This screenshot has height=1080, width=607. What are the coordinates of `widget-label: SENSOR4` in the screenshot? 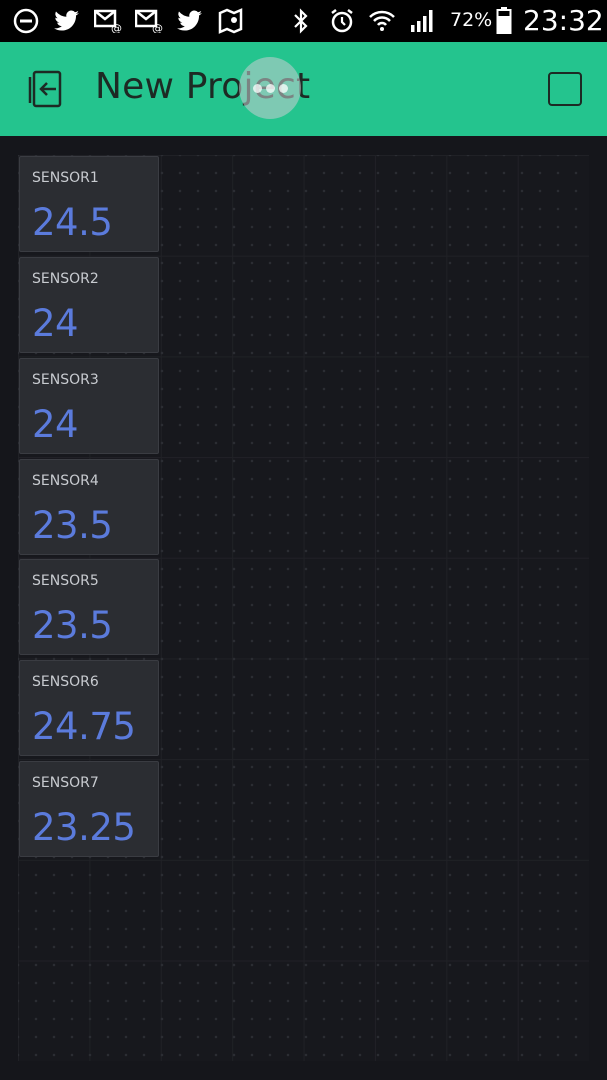 It's located at (65, 481).